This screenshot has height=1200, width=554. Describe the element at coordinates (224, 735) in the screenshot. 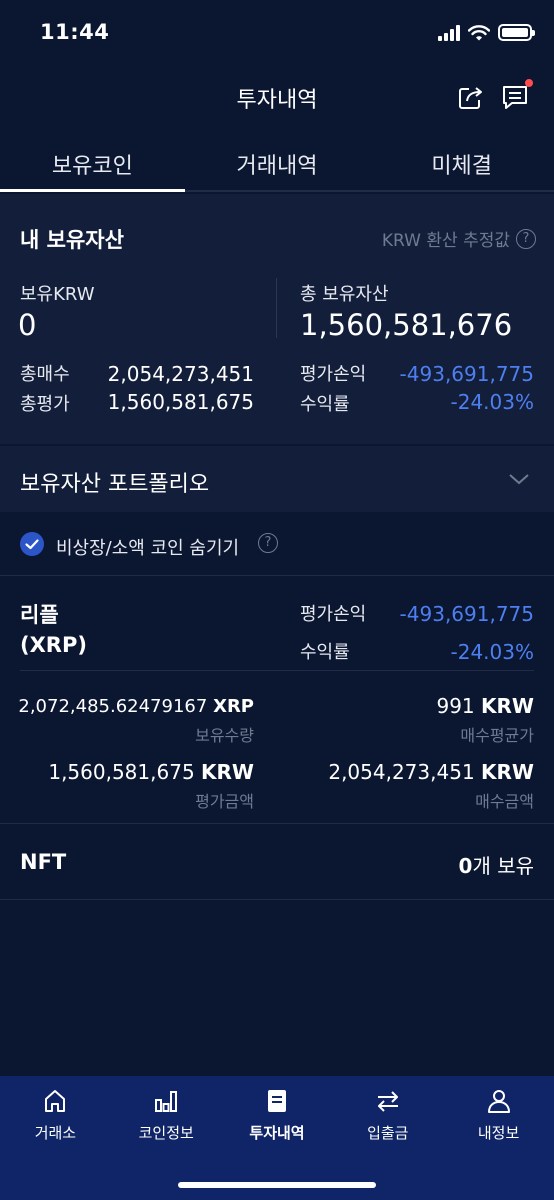

I see `quantity-label: 보유수량` at that location.